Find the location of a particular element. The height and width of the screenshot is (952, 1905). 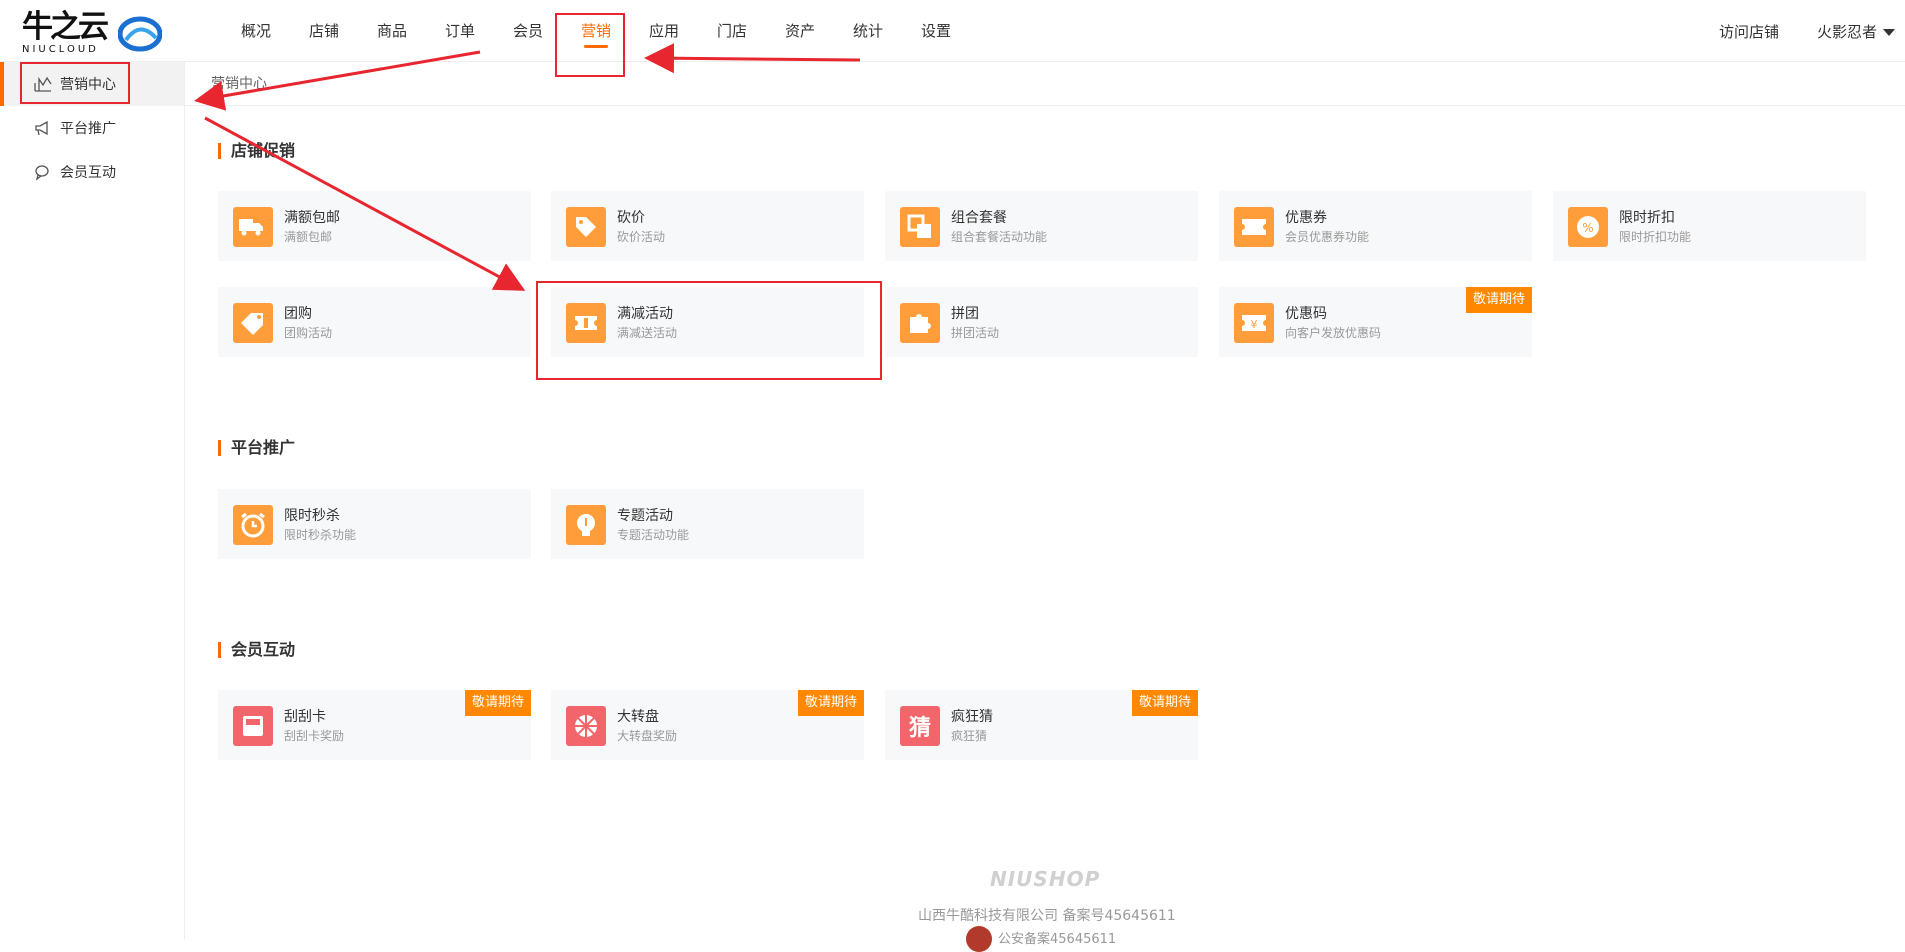

nav-item-7: 门店 is located at coordinates (732, 31).